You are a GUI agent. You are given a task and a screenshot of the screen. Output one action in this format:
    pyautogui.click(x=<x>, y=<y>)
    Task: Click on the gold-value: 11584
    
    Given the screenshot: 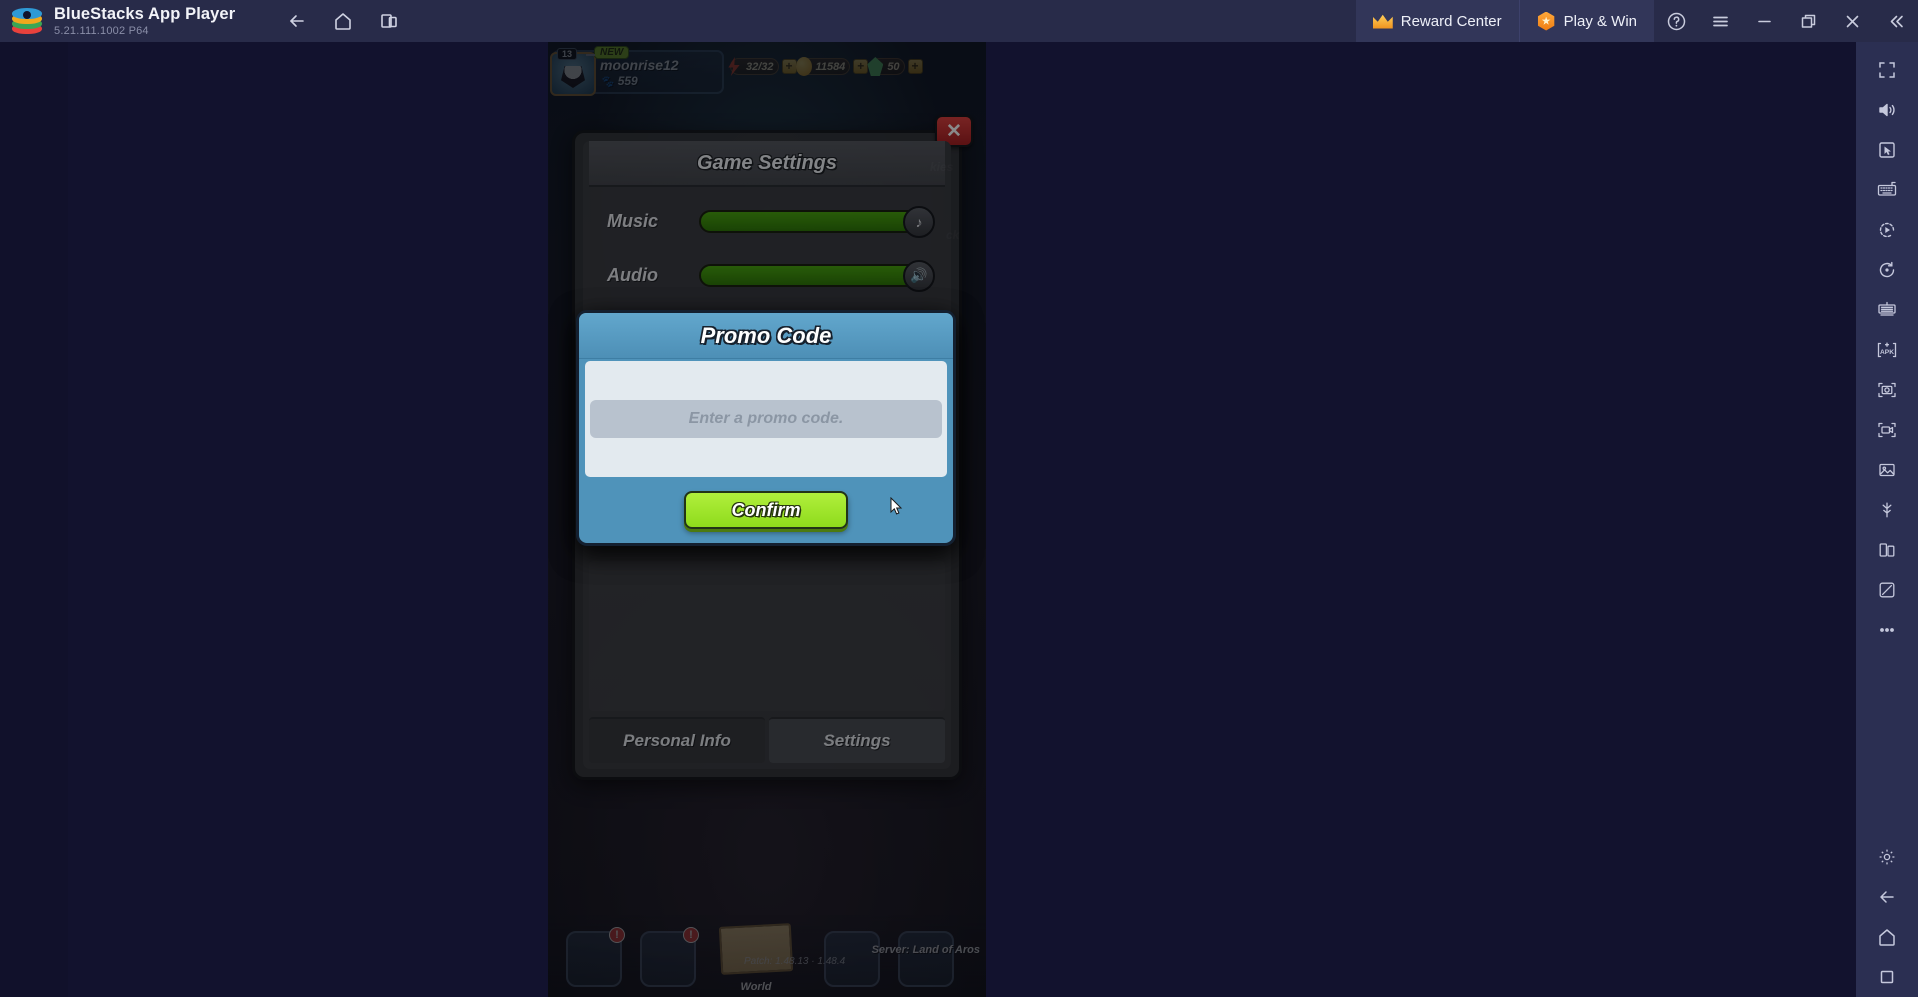 What is the action you would take?
    pyautogui.click(x=830, y=66)
    